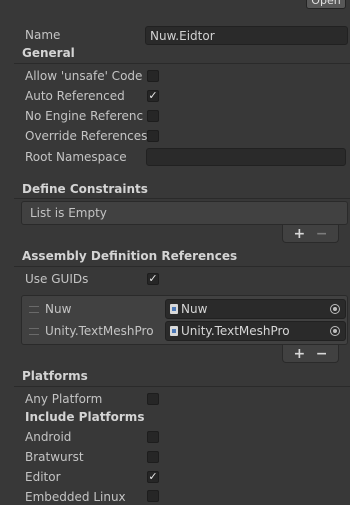  I want to click on use-guids-checkbox: ✓, so click(153, 279).